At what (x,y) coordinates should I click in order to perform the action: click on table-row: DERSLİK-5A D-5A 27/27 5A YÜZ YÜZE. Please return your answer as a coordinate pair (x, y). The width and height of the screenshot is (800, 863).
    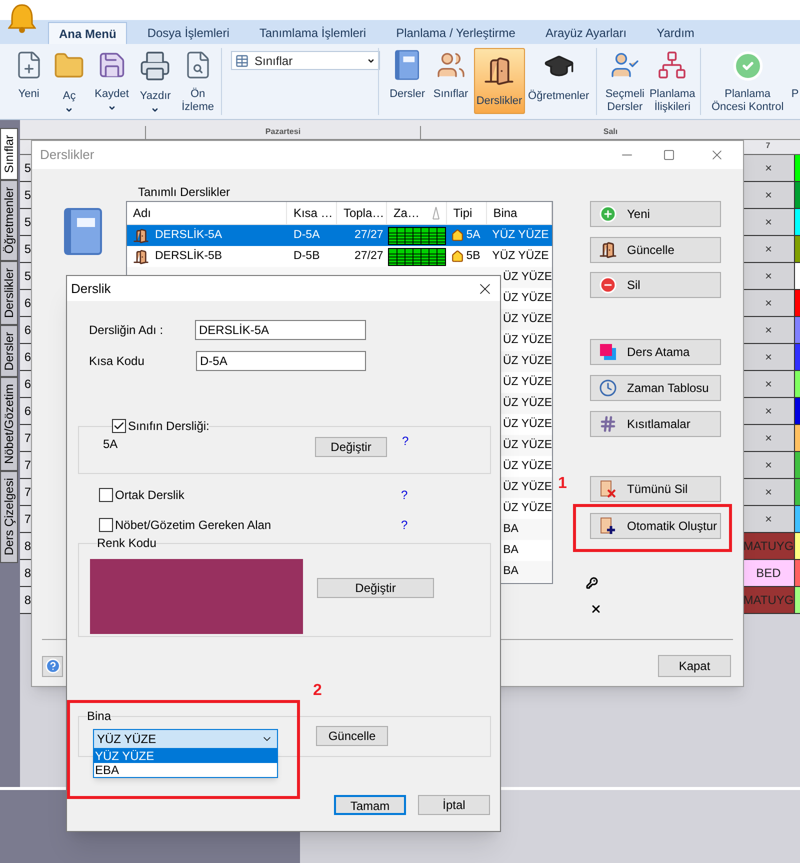
    Looking at the image, I should click on (339, 235).